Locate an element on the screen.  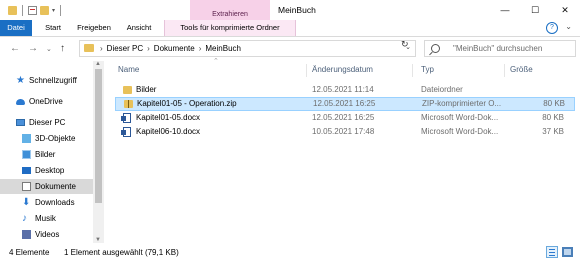
file-date: 10.05.2021 17:48 is located at coordinates (343, 131).